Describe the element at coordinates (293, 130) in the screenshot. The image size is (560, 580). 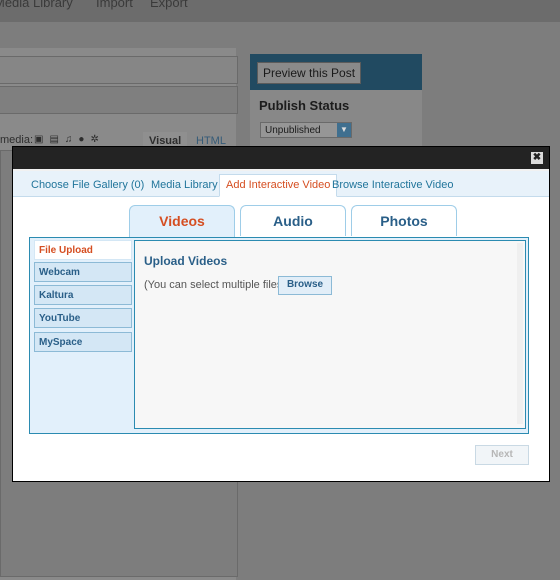
I see `background-status-value: Unpublished` at that location.